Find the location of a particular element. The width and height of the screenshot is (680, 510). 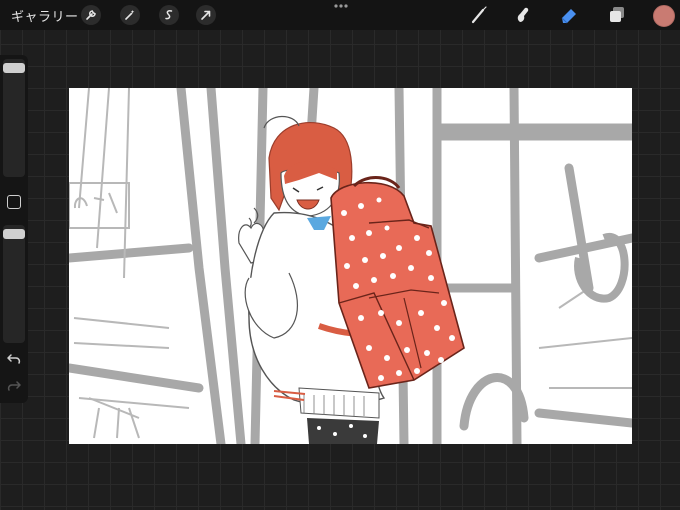

wrench-icon is located at coordinates (91, 15).